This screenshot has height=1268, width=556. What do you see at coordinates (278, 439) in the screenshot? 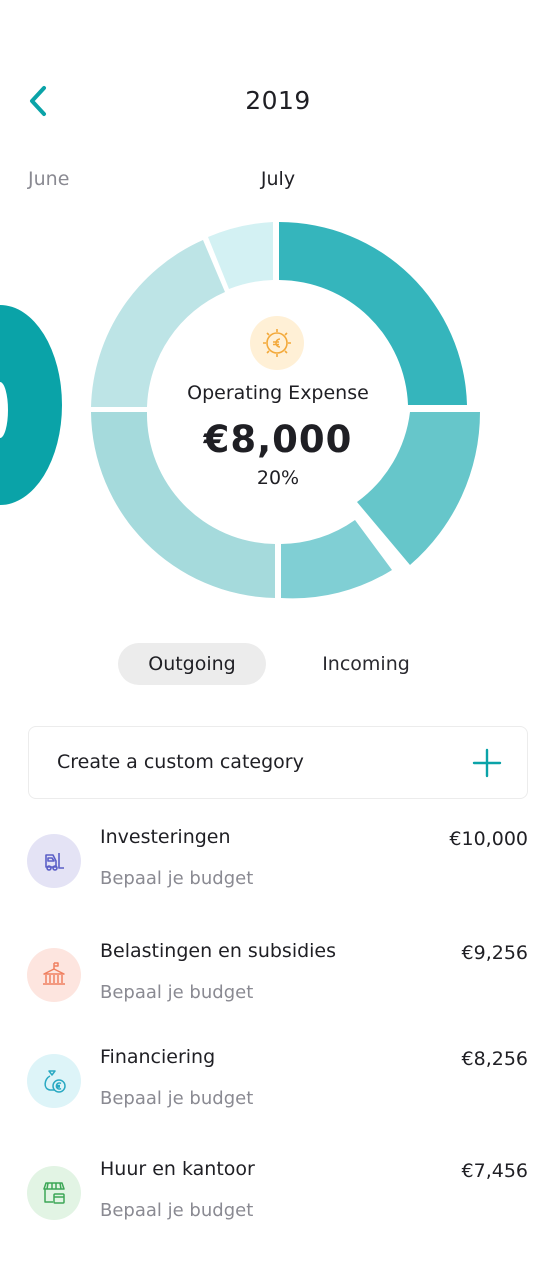
I see `donut-center-amount: €8,000` at bounding box center [278, 439].